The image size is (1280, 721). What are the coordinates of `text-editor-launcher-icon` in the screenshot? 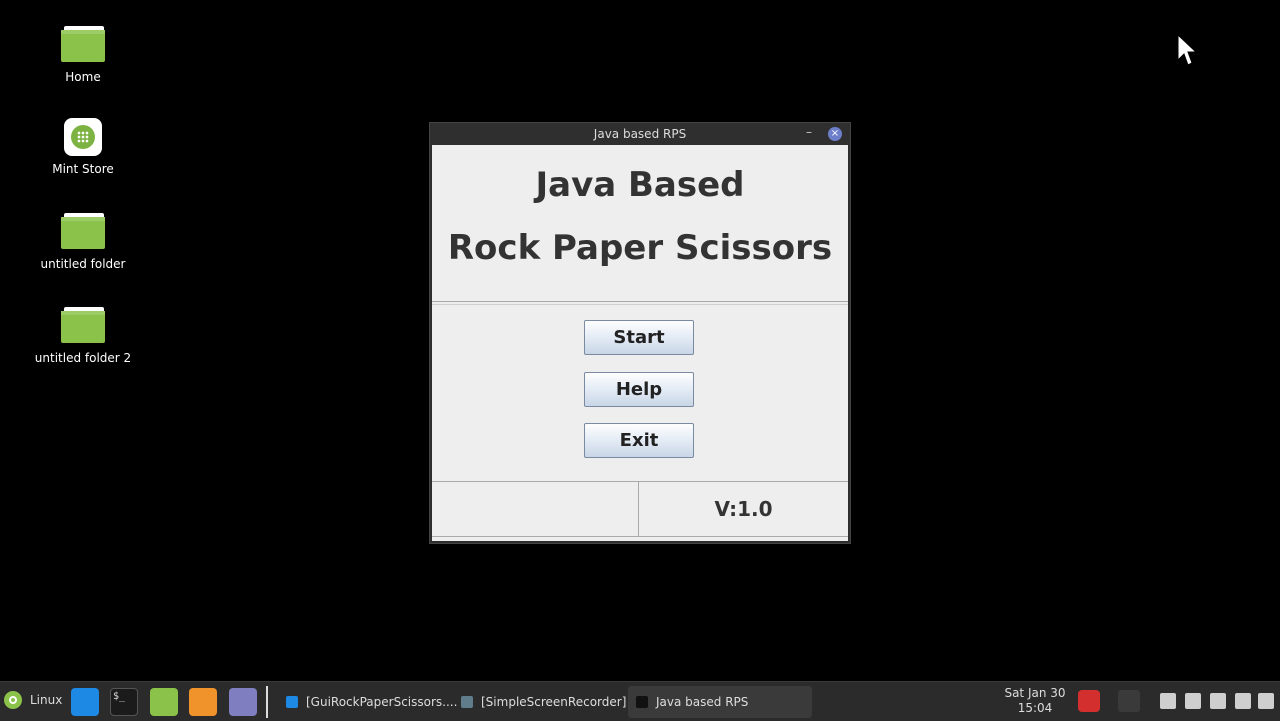 It's located at (243, 702).